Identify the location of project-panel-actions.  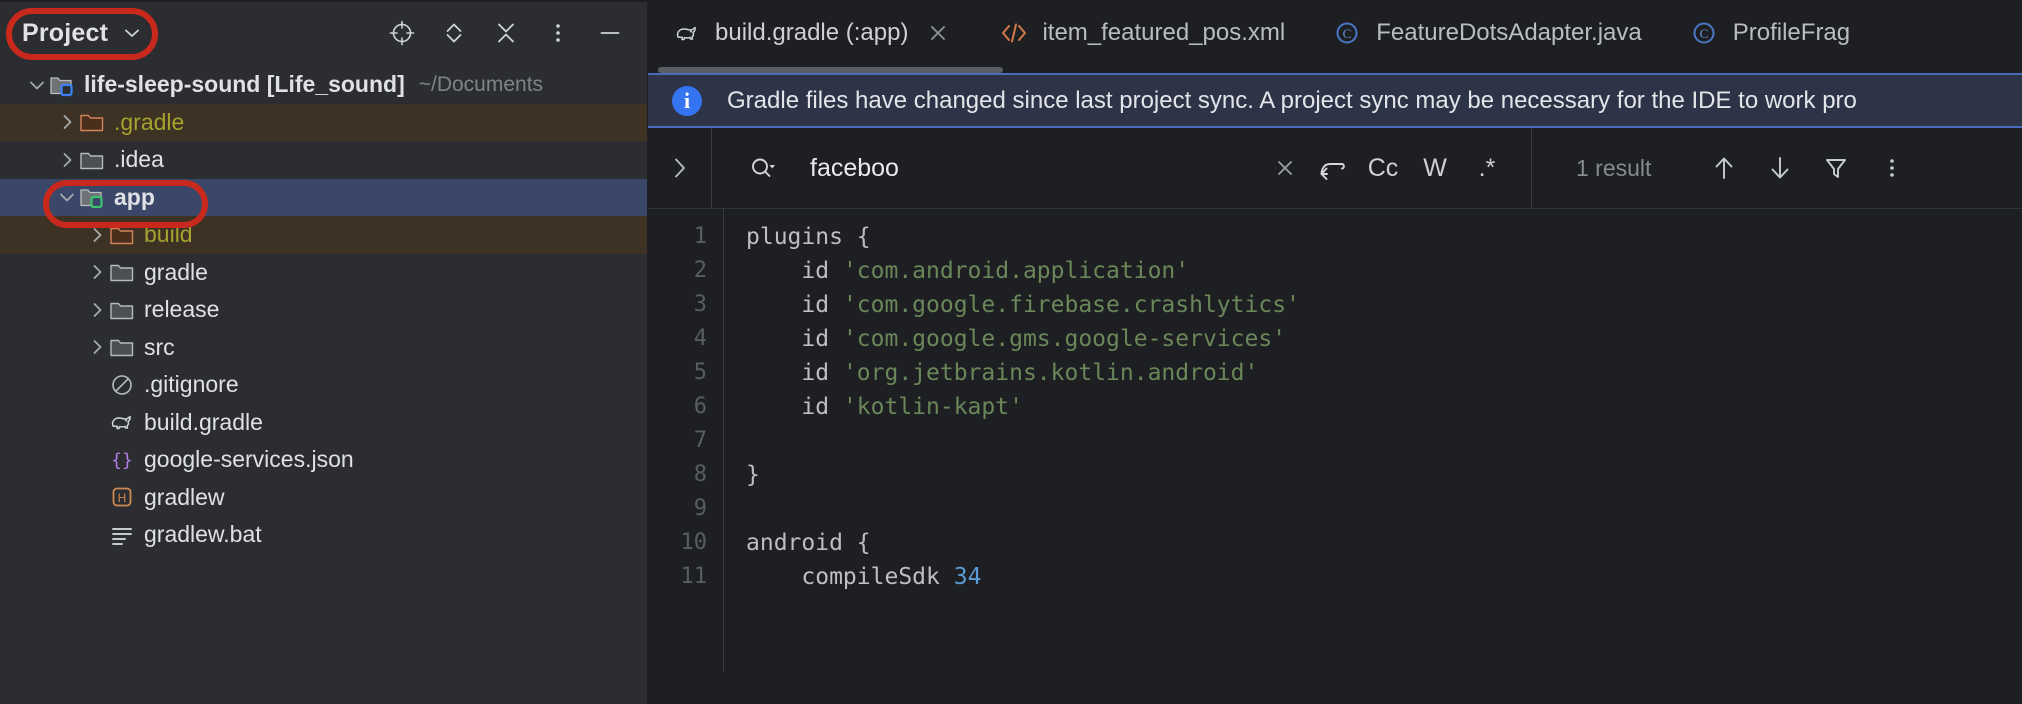
(510, 33).